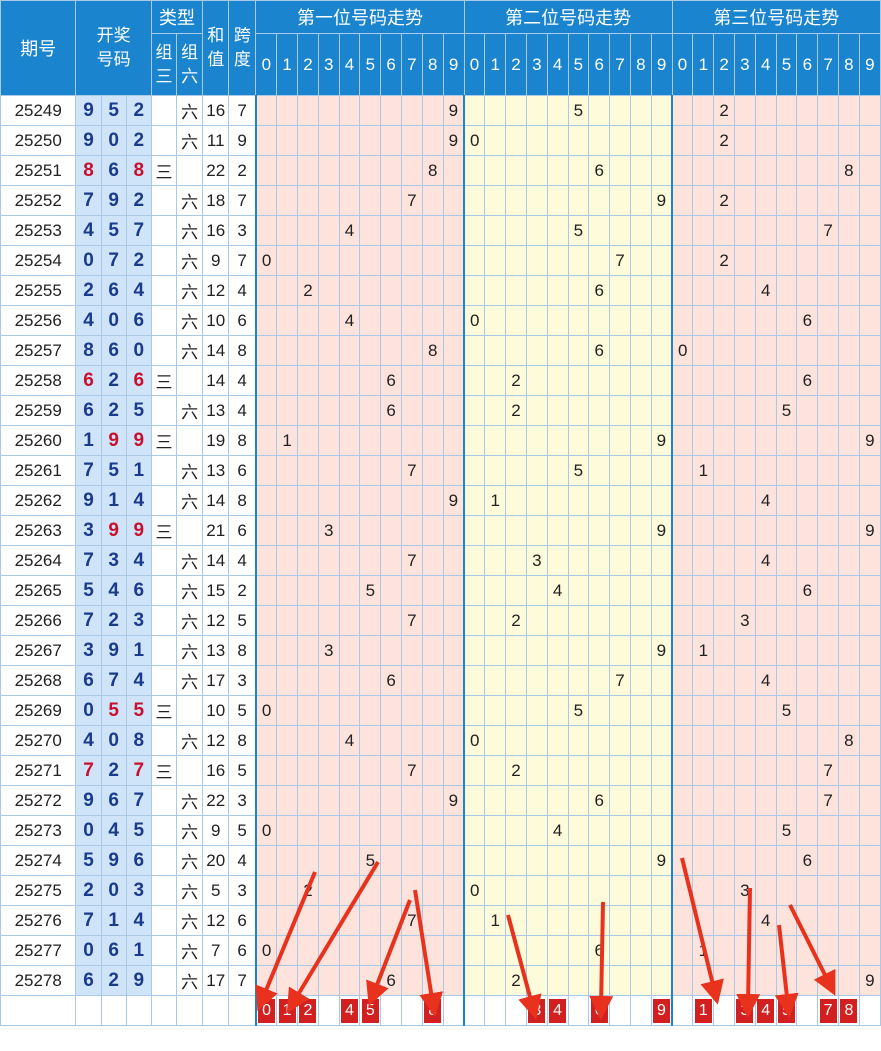 The width and height of the screenshot is (881, 1051). What do you see at coordinates (440, 650) in the screenshot?
I see `draw-row: 25267 3 9 1 六 13 8 3 9 1` at bounding box center [440, 650].